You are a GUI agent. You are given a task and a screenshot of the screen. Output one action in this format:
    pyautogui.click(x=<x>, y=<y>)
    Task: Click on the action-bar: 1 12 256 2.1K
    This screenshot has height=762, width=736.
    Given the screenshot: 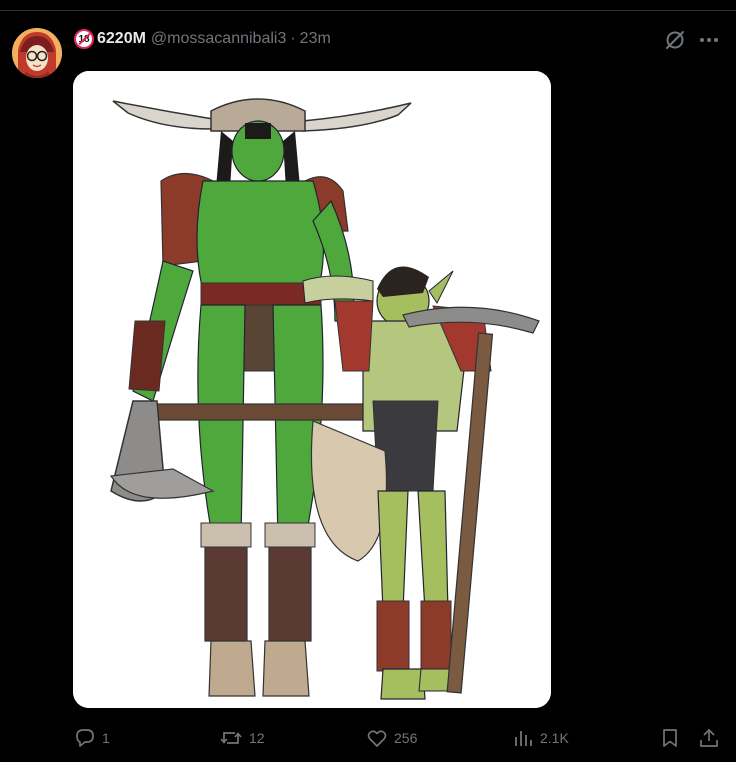 What is the action you would take?
    pyautogui.click(x=399, y=738)
    